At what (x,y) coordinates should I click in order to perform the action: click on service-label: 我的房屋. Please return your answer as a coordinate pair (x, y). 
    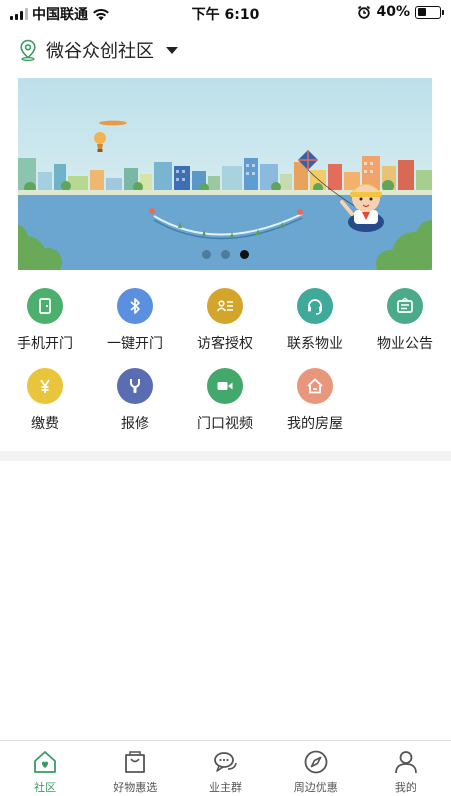
    Looking at the image, I should click on (315, 424).